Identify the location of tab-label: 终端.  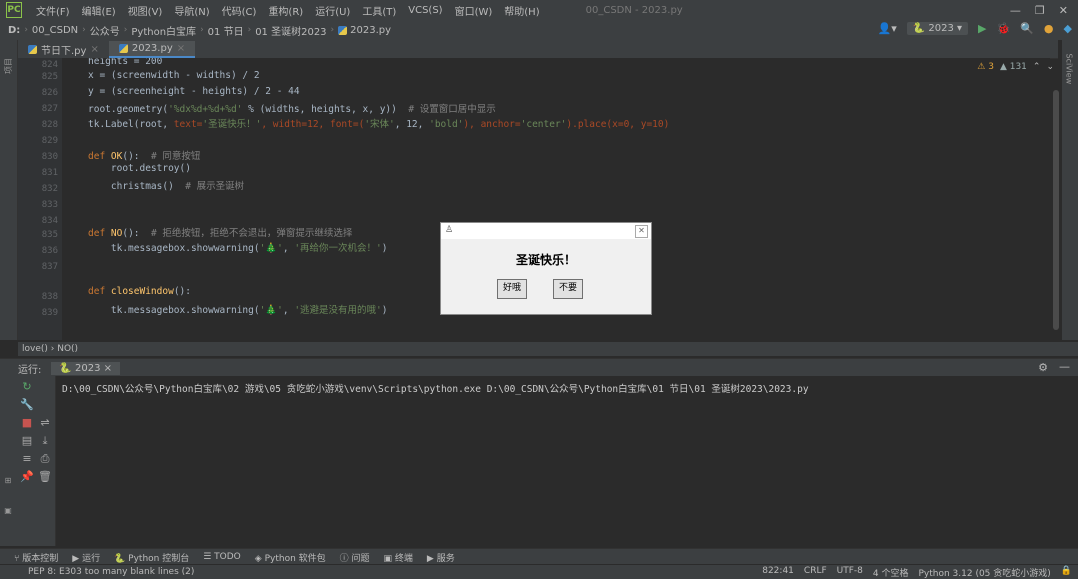
(403, 558).